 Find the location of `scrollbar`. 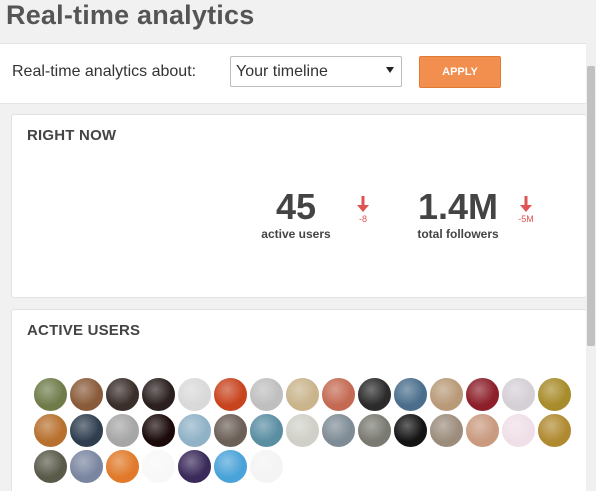

scrollbar is located at coordinates (591, 267).